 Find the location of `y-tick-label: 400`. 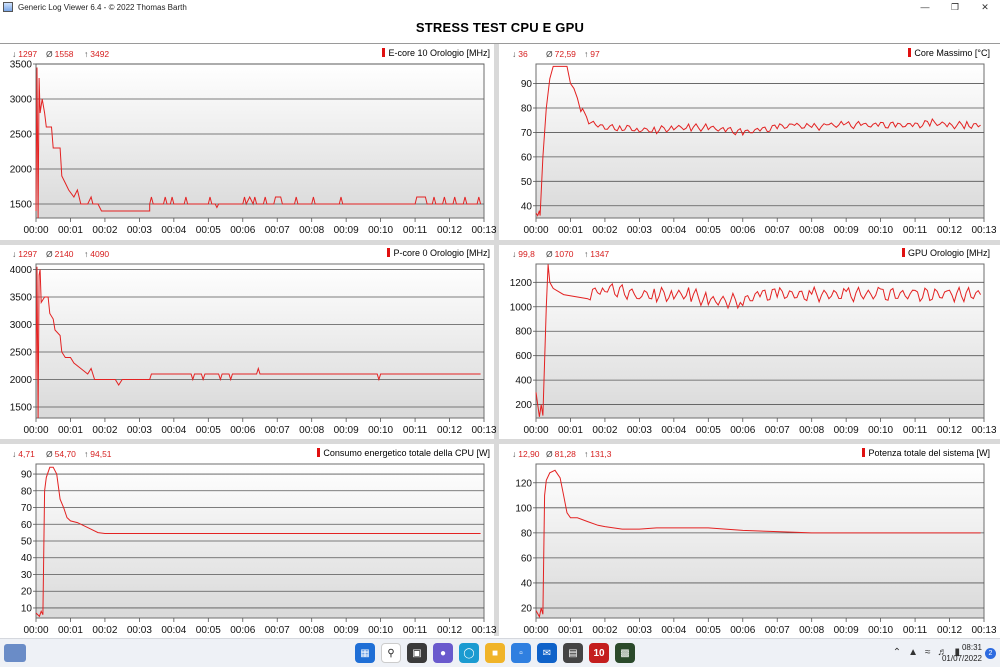

y-tick-label: 400 is located at coordinates (523, 381).